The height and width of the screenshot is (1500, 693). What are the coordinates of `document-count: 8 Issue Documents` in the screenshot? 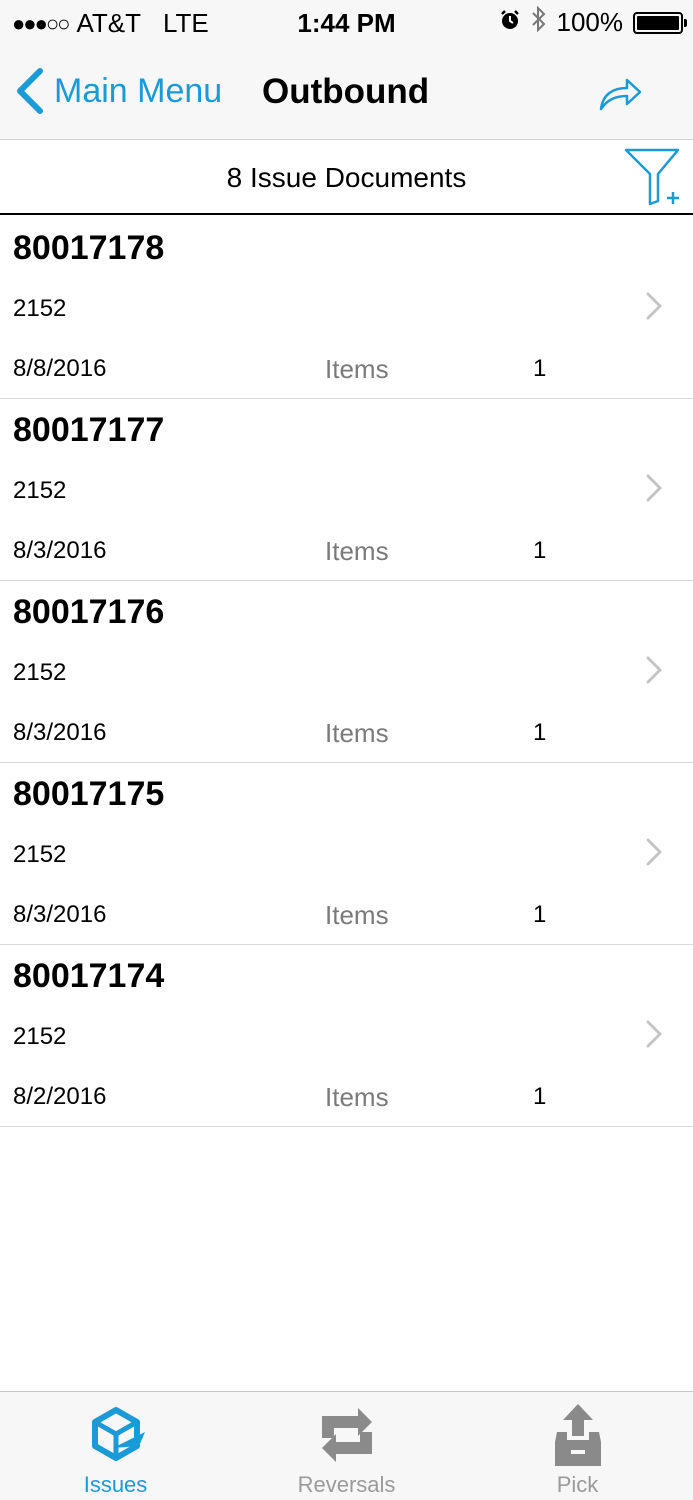 It's located at (346, 177).